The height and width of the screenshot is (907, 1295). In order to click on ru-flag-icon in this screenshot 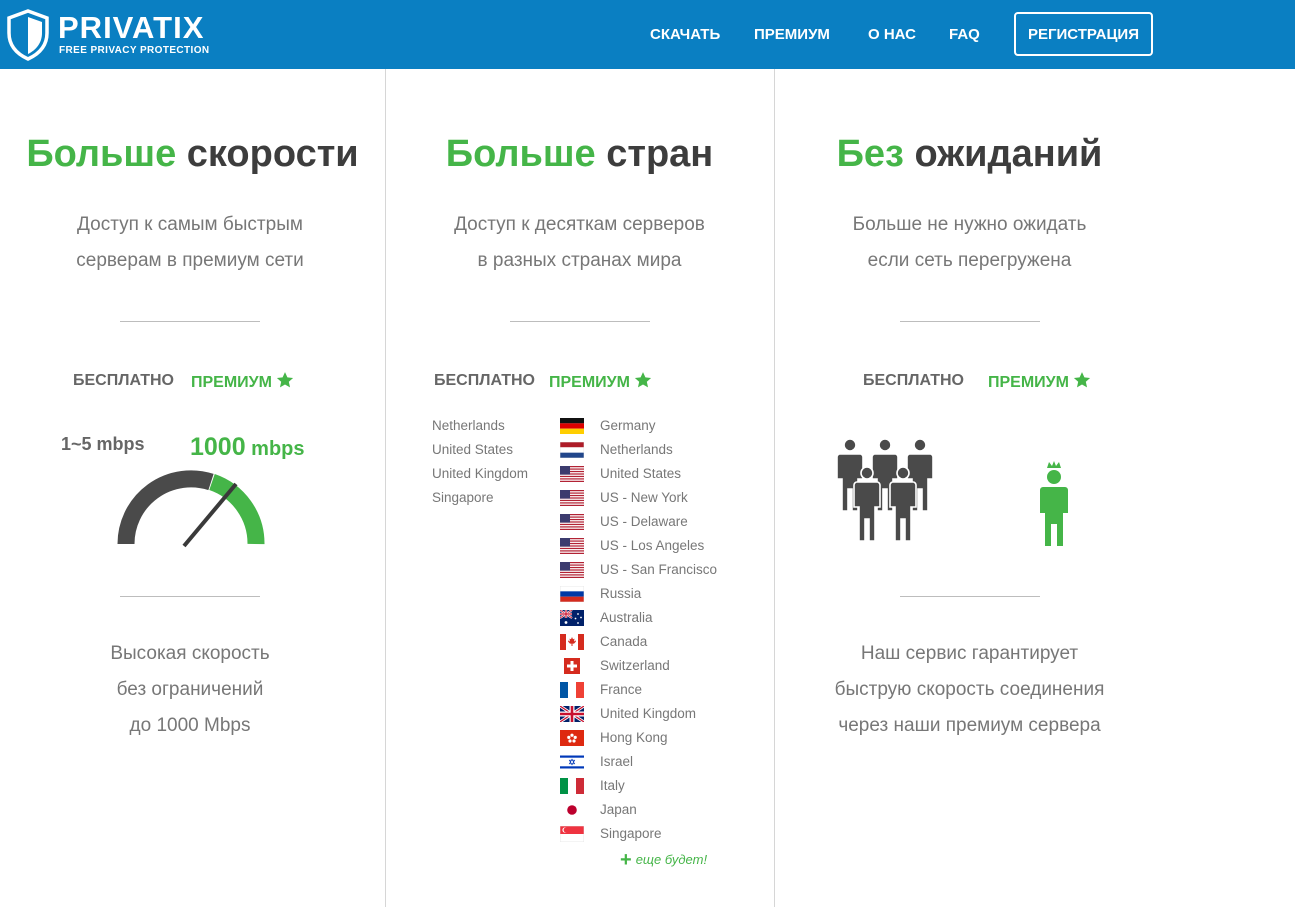, I will do `click(572, 594)`.